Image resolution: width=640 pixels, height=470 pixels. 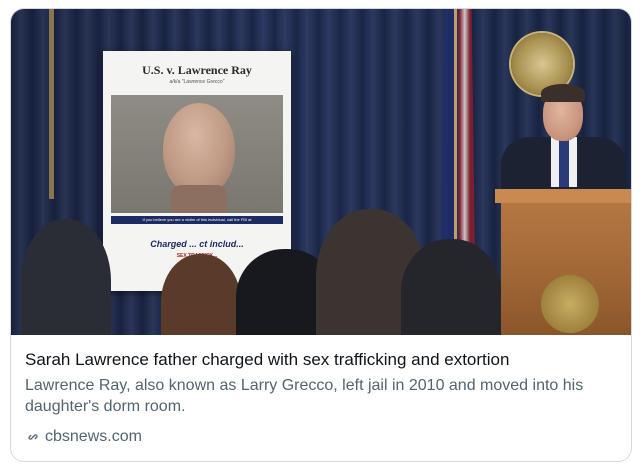 I want to click on mugshot-head, so click(x=199, y=149).